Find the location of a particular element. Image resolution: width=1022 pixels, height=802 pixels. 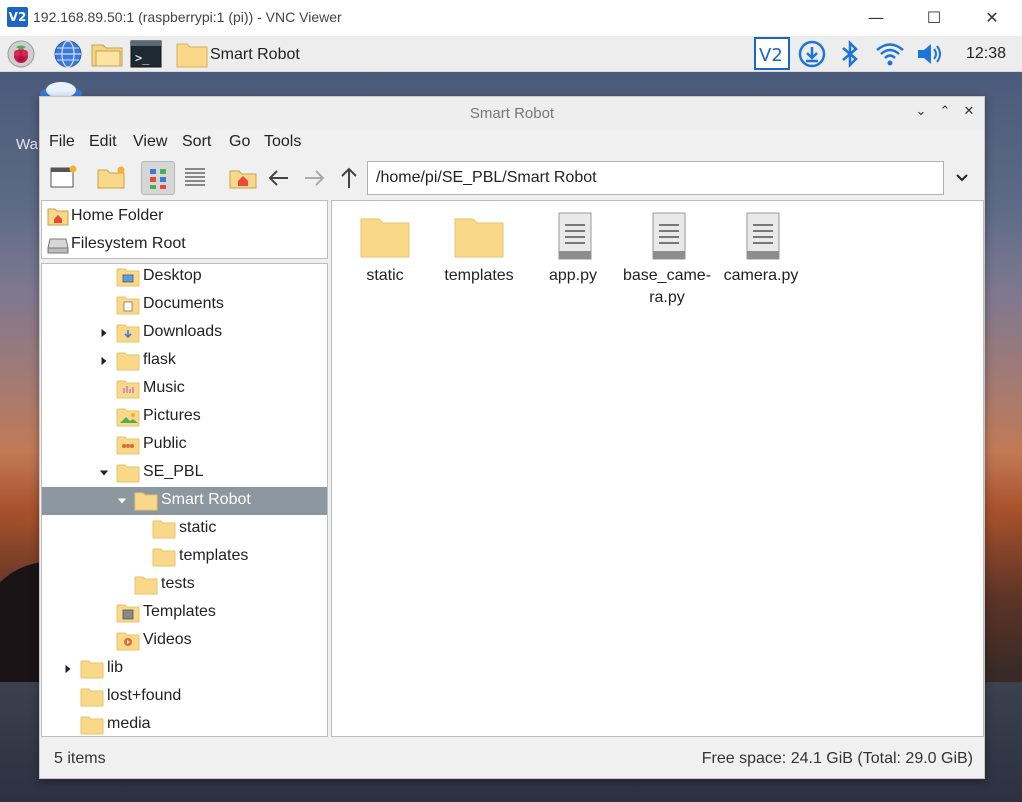

home-button is located at coordinates (243, 178).